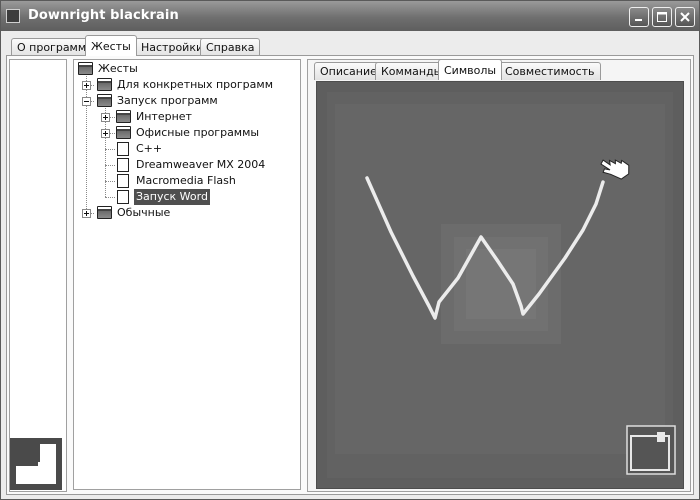 This screenshot has height=500, width=700. I want to click on left-pane, so click(38, 275).